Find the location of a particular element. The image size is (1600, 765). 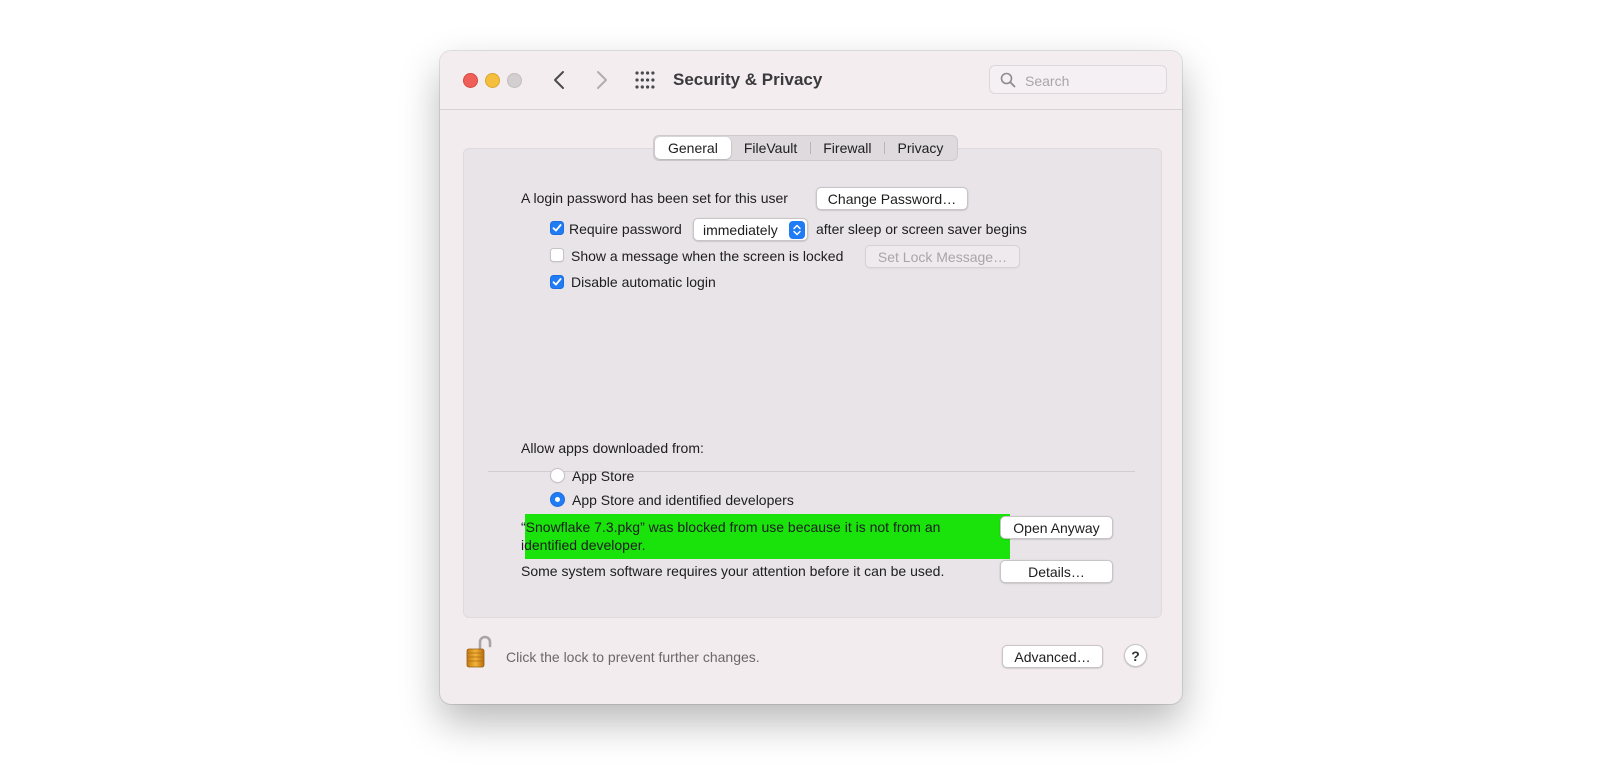

after-sleep-text: after sleep or screen saver begins is located at coordinates (921, 229).